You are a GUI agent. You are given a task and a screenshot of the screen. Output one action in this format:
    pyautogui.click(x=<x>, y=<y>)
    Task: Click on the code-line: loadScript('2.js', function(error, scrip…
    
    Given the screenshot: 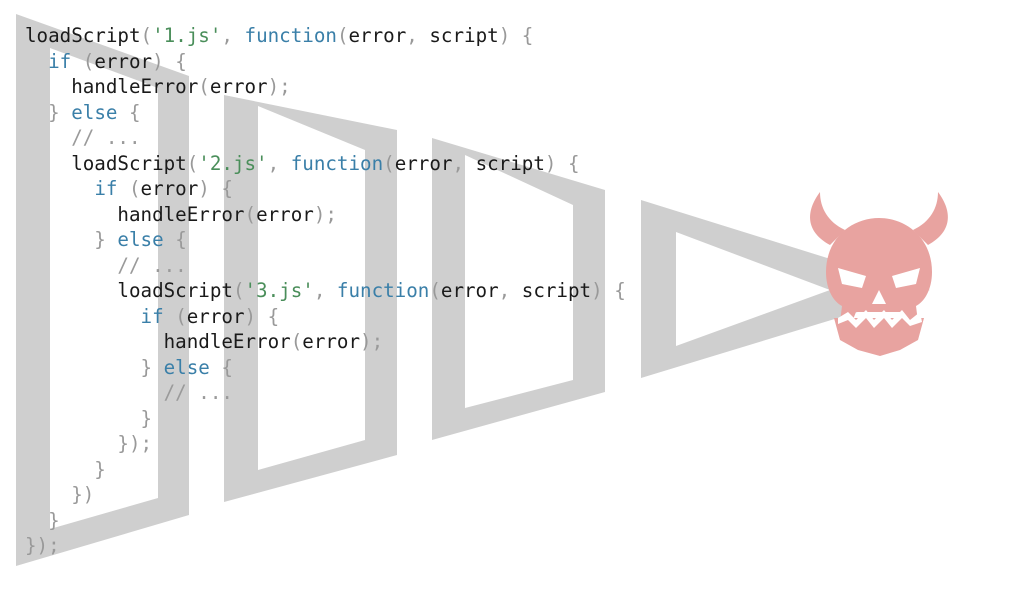 What is the action you would take?
    pyautogui.click(x=325, y=164)
    